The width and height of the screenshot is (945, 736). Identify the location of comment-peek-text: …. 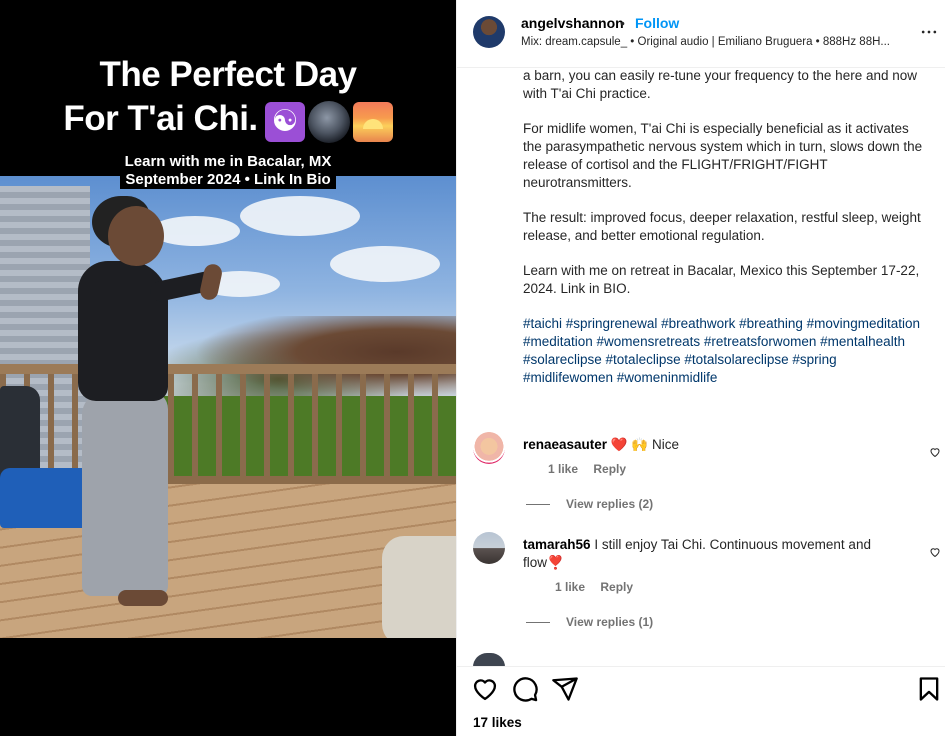
(713, 658).